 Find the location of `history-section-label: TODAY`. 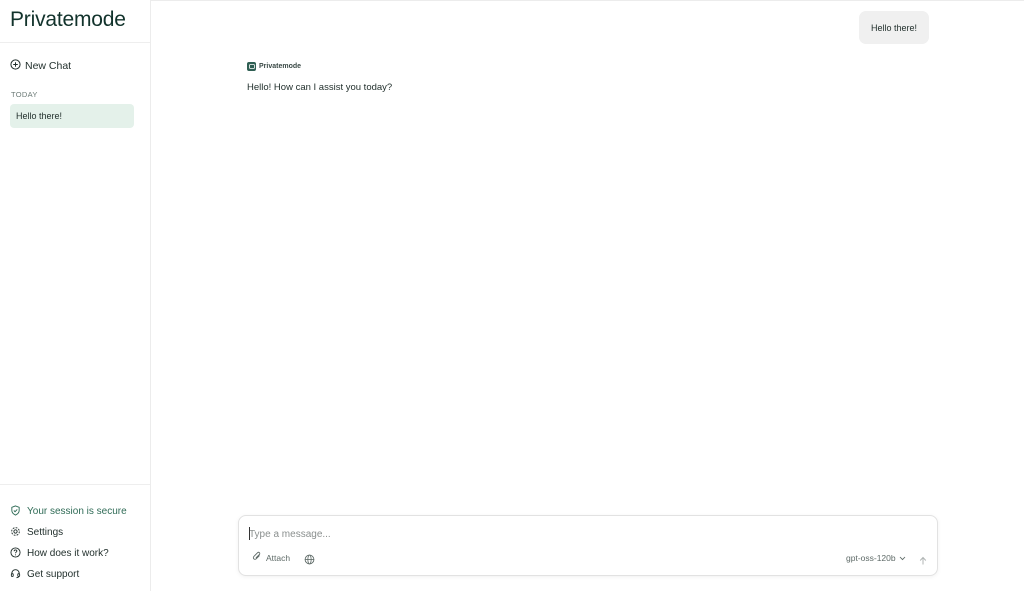

history-section-label: TODAY is located at coordinates (24, 94).